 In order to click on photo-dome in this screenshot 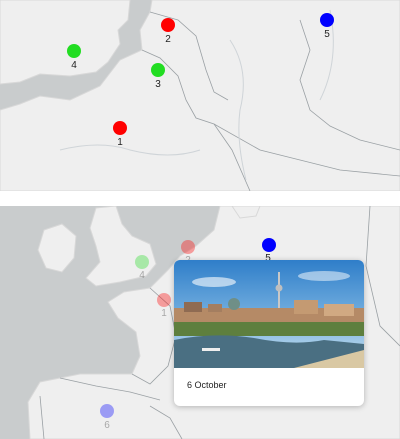, I will do `click(234, 304)`.